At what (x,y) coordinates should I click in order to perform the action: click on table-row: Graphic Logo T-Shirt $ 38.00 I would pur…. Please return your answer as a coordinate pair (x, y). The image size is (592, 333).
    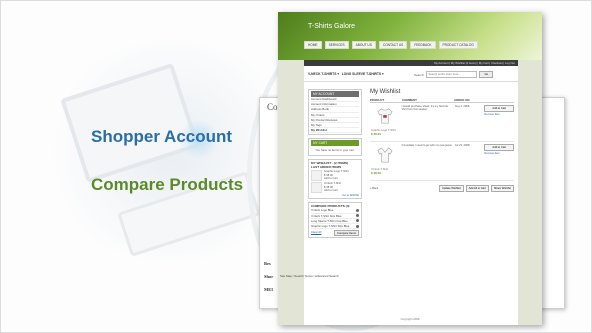
    Looking at the image, I should click on (442, 122).